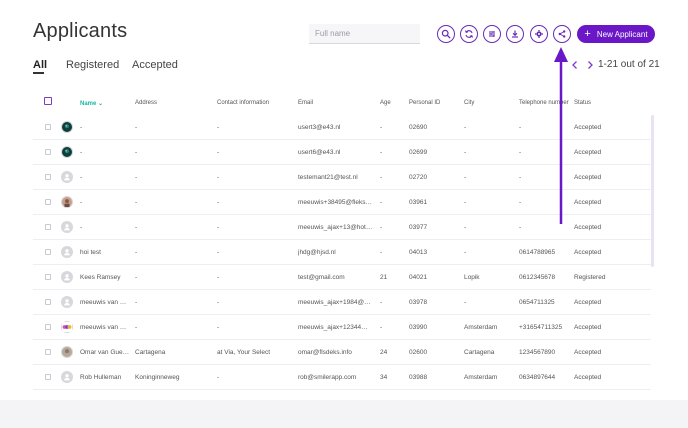  I want to click on tab-registered: Registered, so click(92, 65).